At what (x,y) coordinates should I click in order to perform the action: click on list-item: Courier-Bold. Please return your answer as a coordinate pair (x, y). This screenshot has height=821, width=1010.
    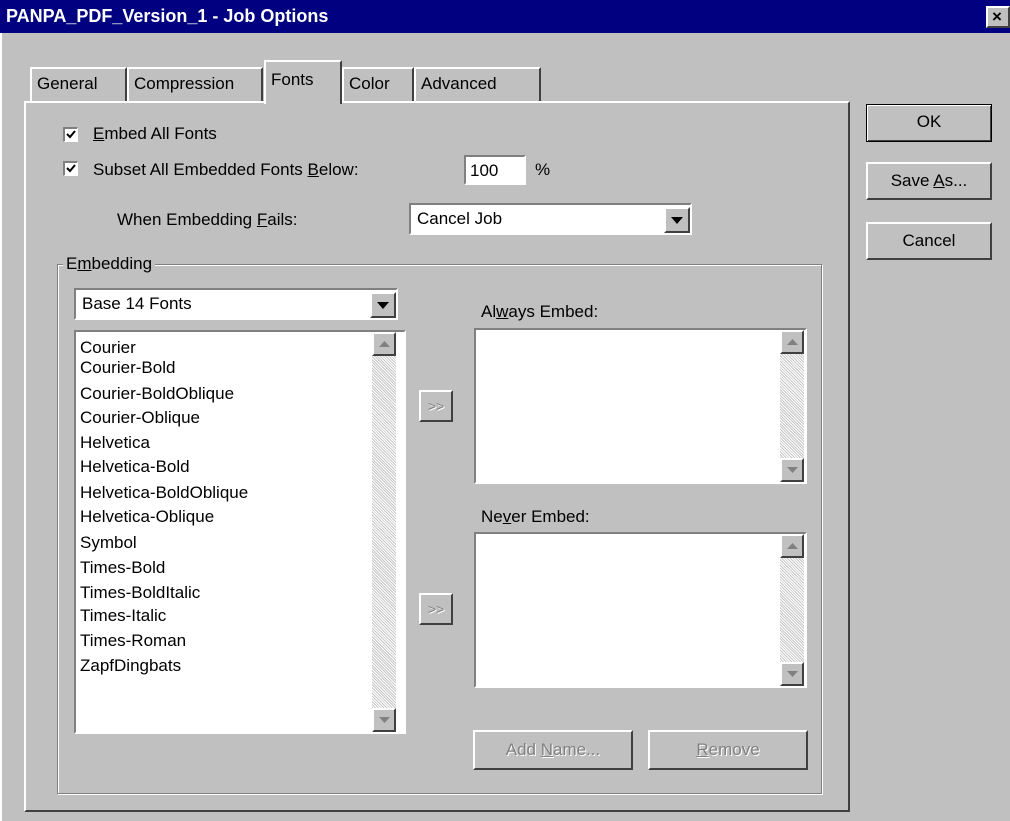
    Looking at the image, I should click on (127, 368).